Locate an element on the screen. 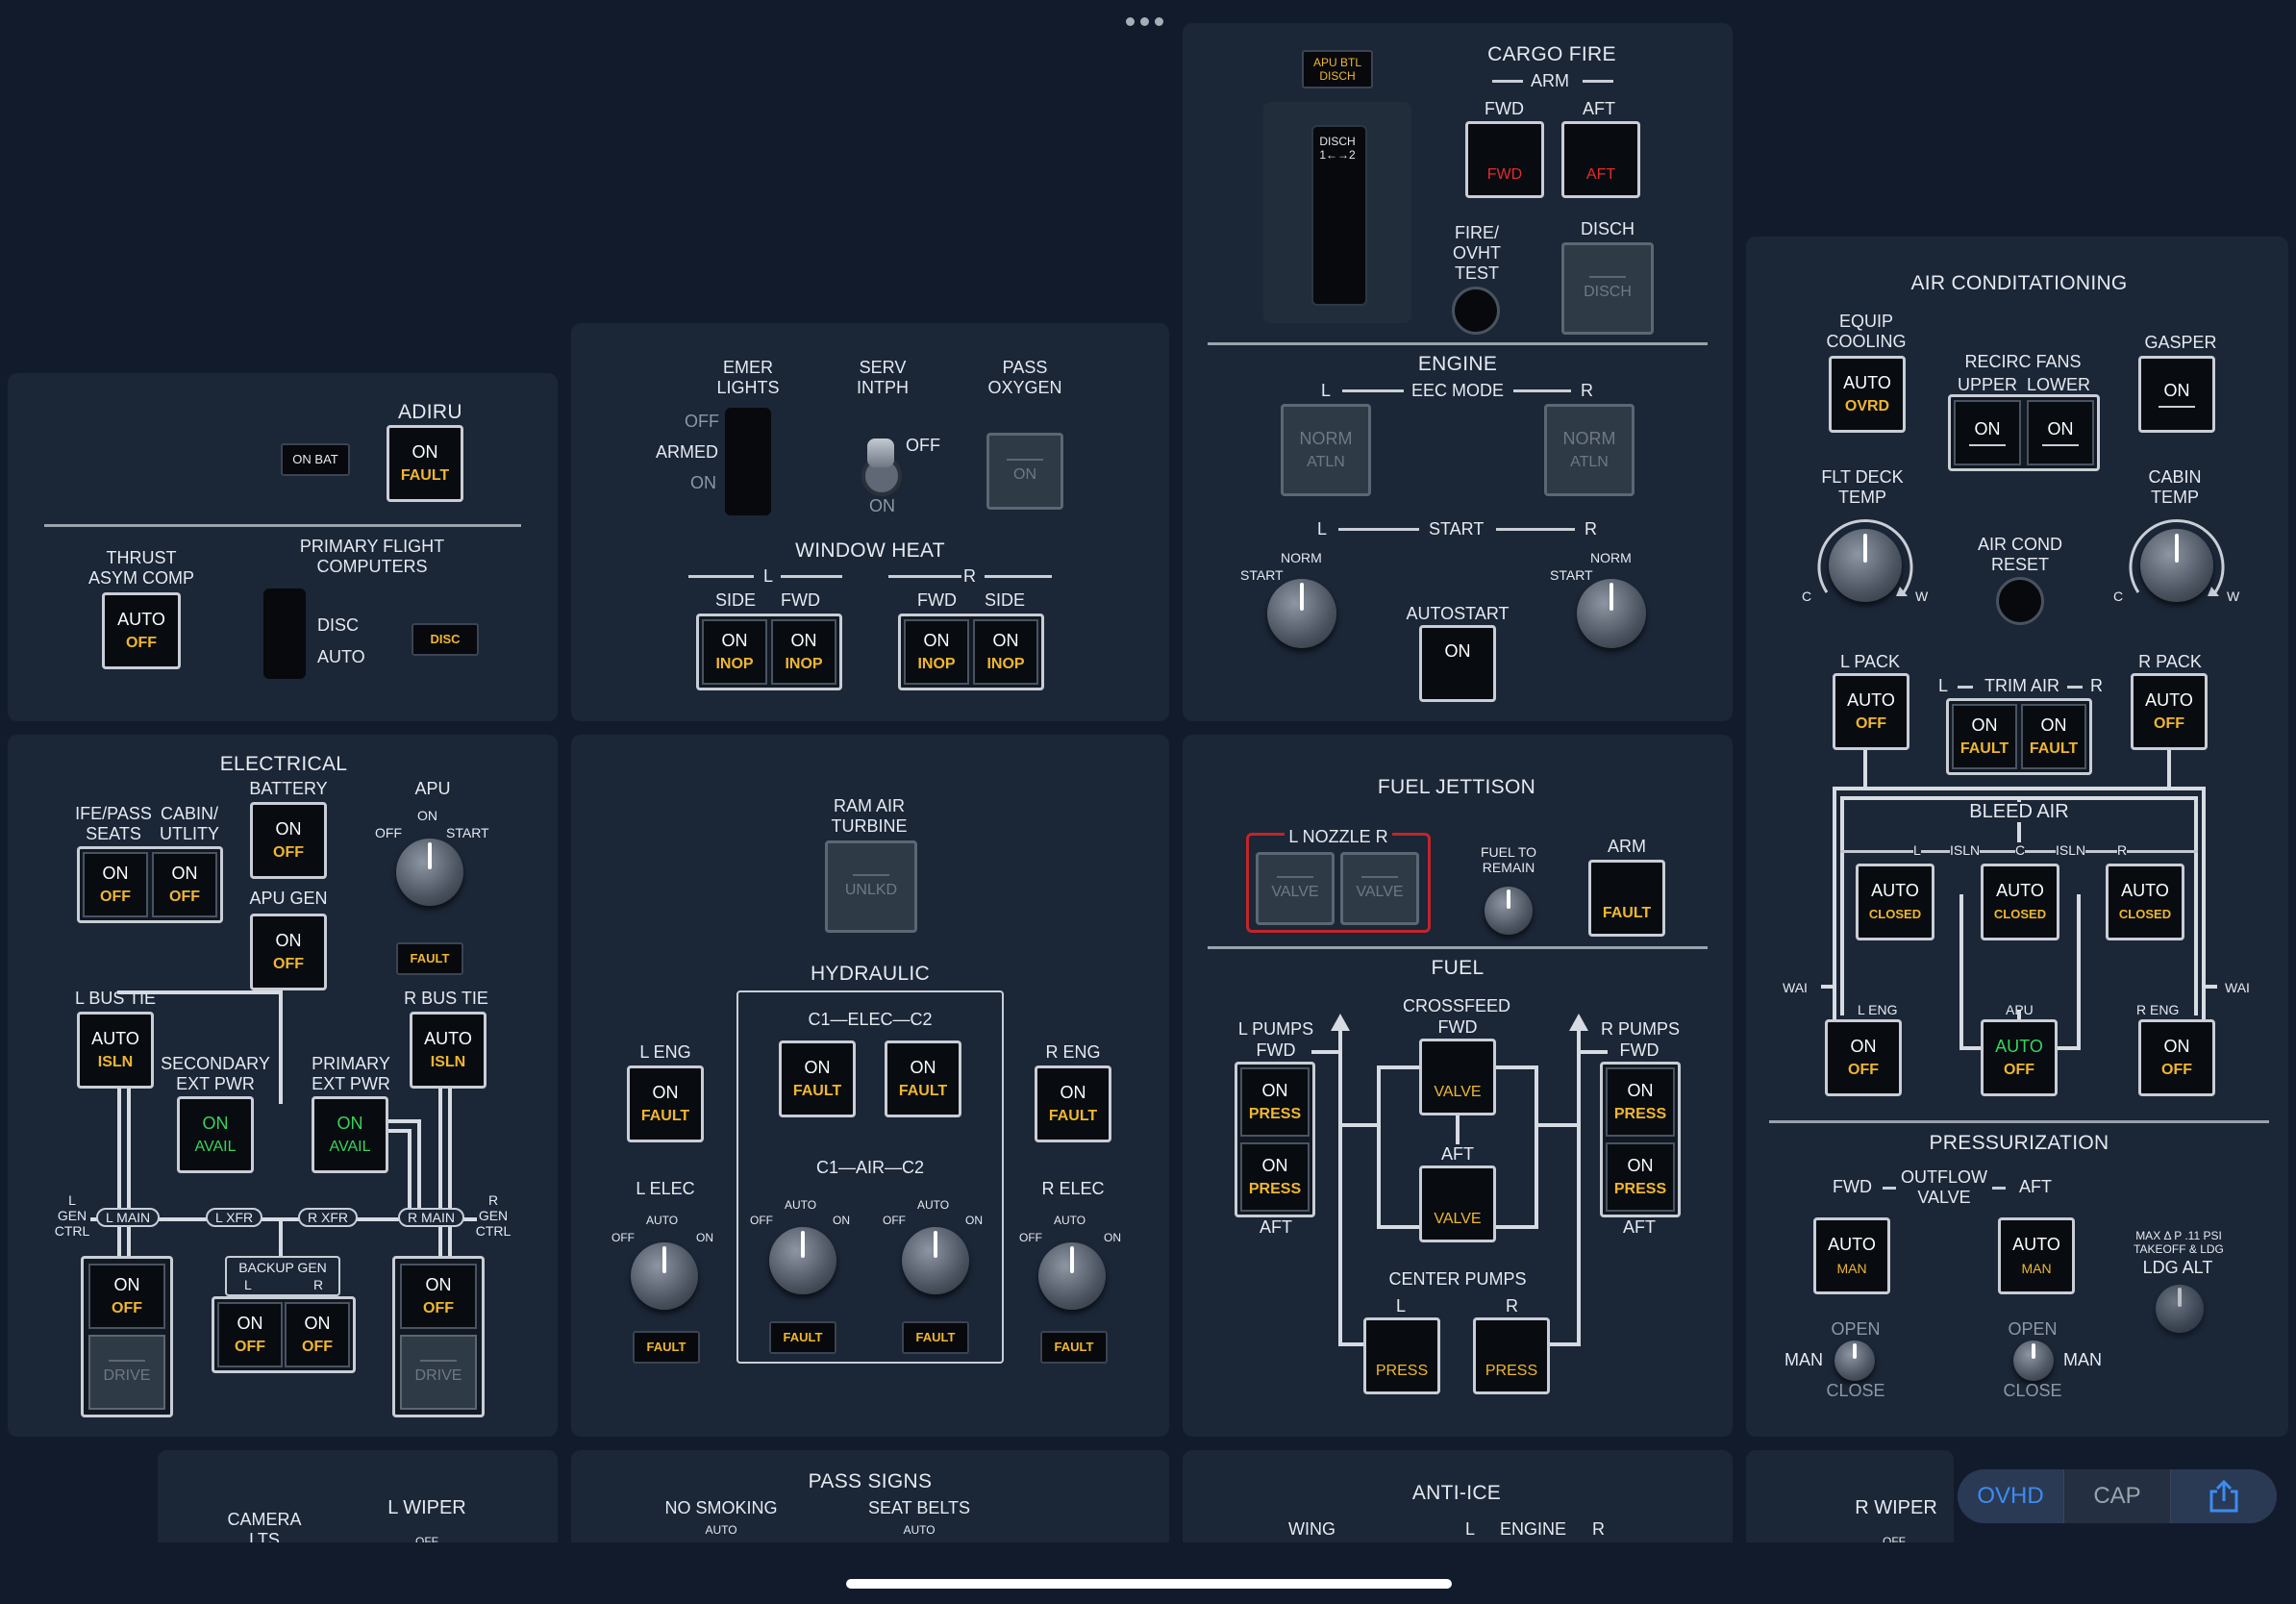 The height and width of the screenshot is (1604, 2296). c2-elec-pump-button: ON FAULT is located at coordinates (923, 1078).